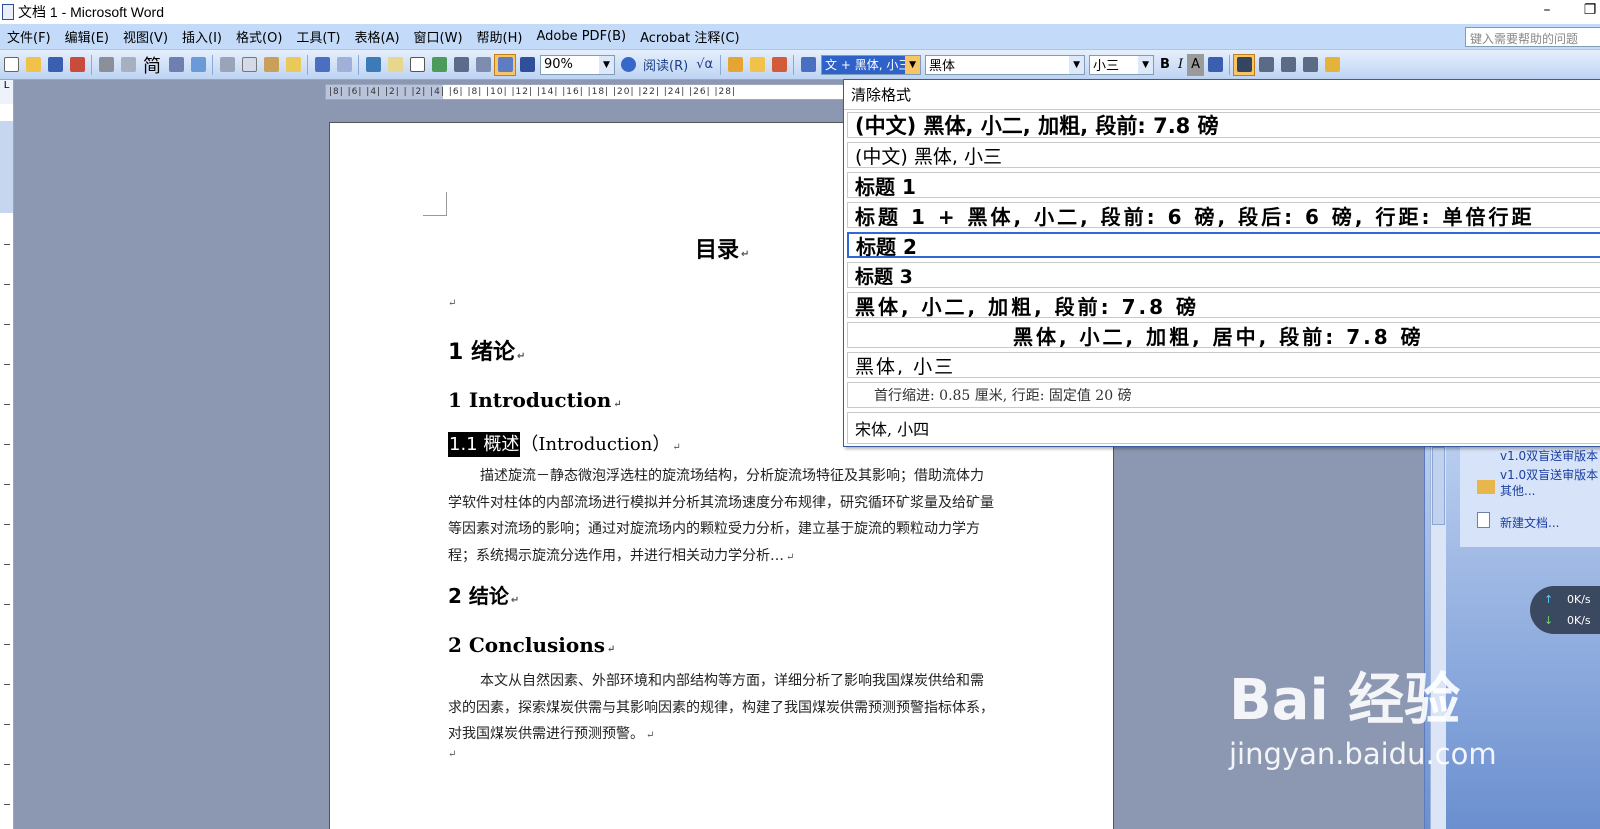 The width and height of the screenshot is (1600, 829). Describe the element at coordinates (581, 36) in the screenshot. I see `menu-adobe-pdf: Adobe PDF(B)` at that location.